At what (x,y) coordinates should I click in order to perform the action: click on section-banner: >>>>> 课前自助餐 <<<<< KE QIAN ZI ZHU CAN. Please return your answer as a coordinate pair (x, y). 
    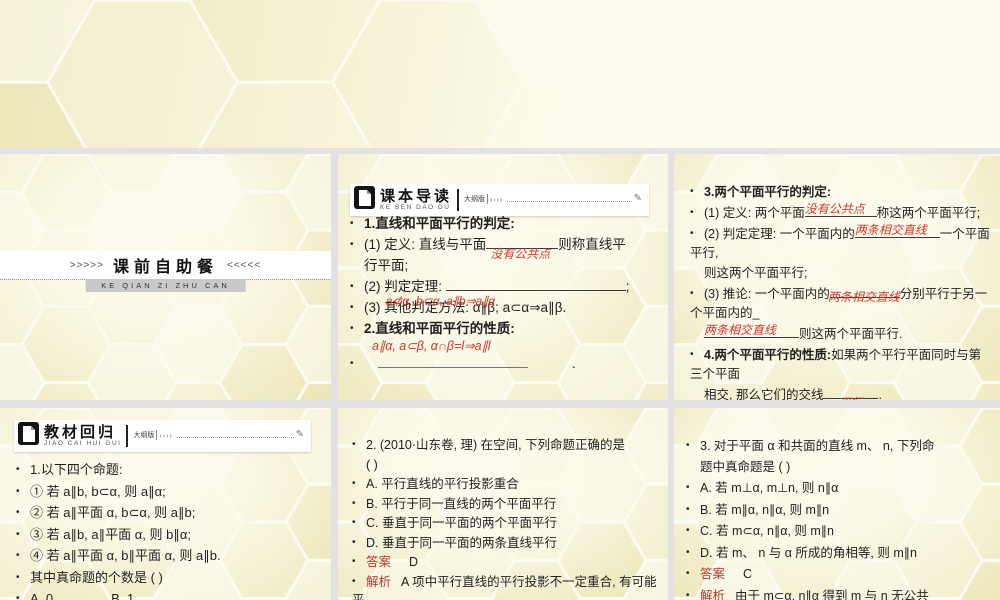
    Looking at the image, I should click on (165, 272).